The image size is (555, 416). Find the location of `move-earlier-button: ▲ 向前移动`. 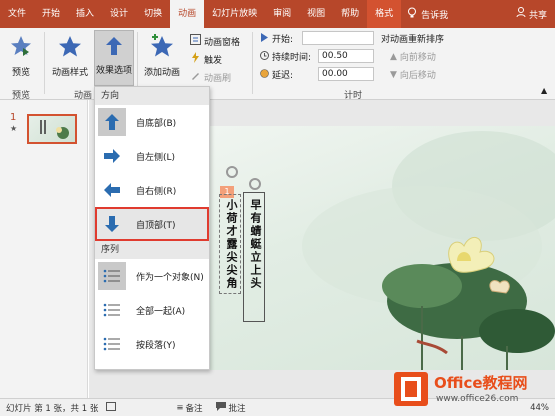

move-earlier-button: ▲ 向前移动 is located at coordinates (413, 57).